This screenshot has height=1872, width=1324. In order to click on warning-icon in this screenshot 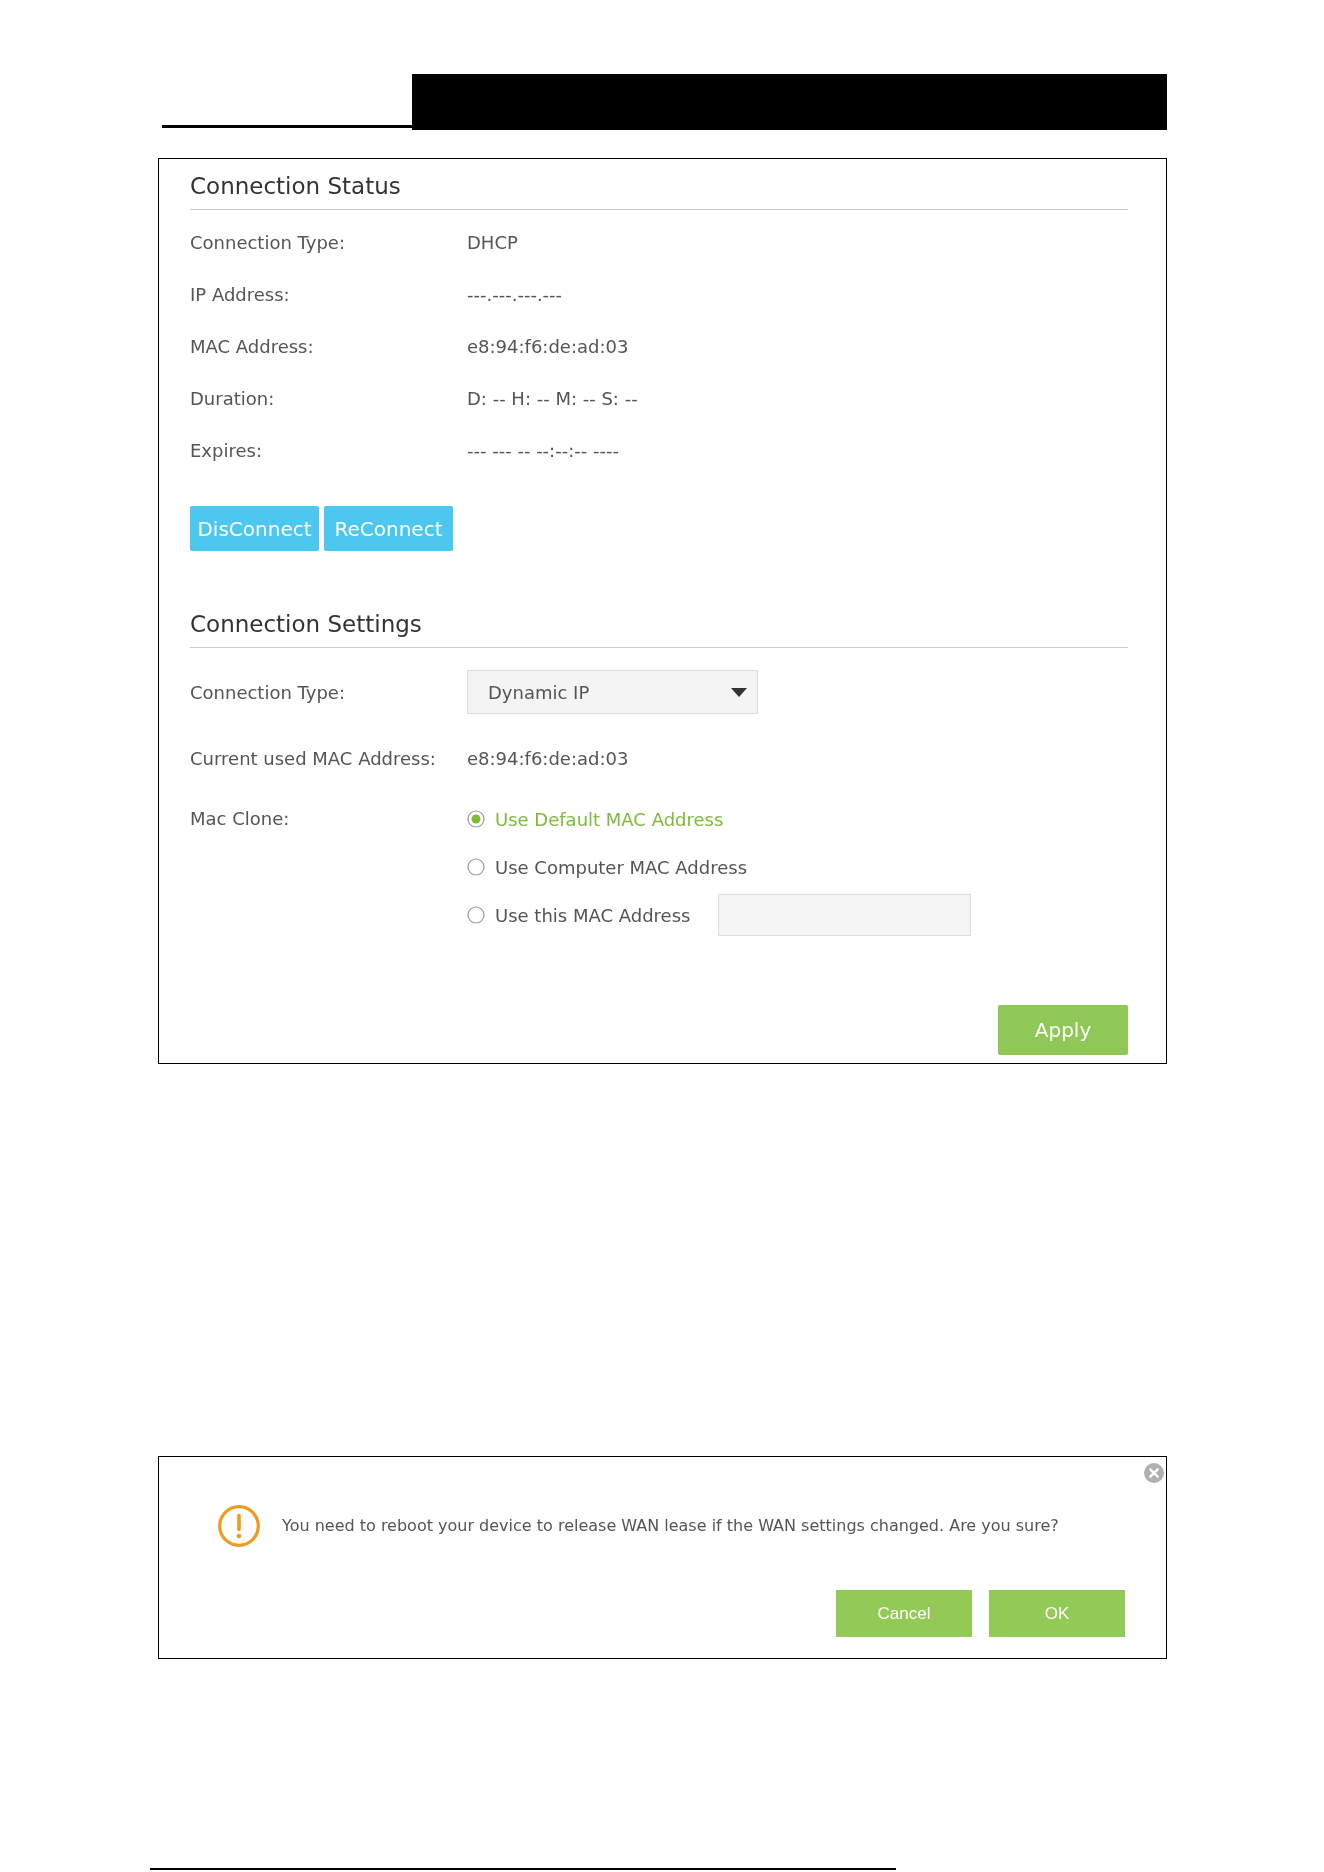, I will do `click(239, 1526)`.